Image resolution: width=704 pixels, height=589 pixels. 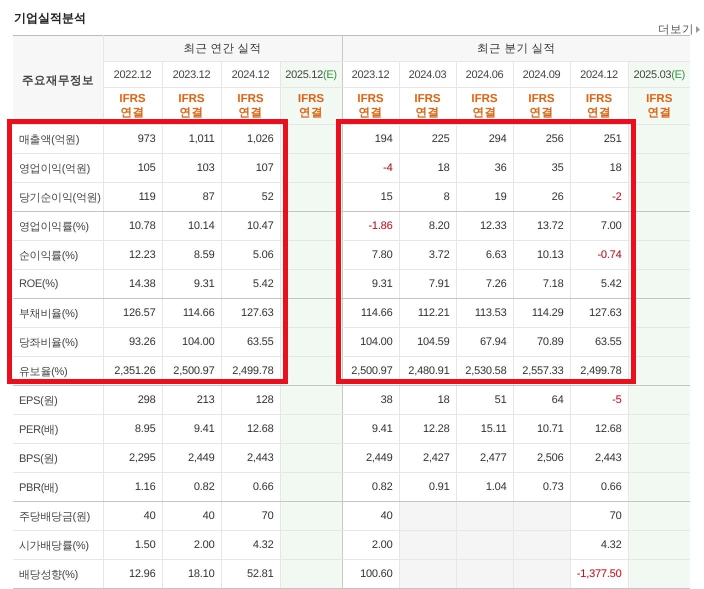 I want to click on table-cell: 2,351.26, so click(x=132, y=371).